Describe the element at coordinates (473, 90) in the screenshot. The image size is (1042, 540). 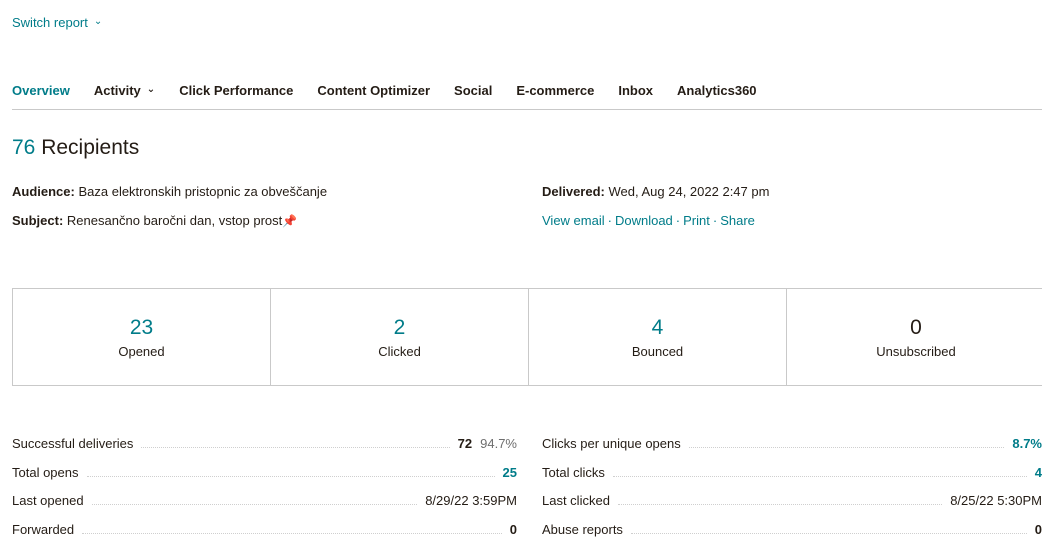
I see `tab-label: Social` at that location.